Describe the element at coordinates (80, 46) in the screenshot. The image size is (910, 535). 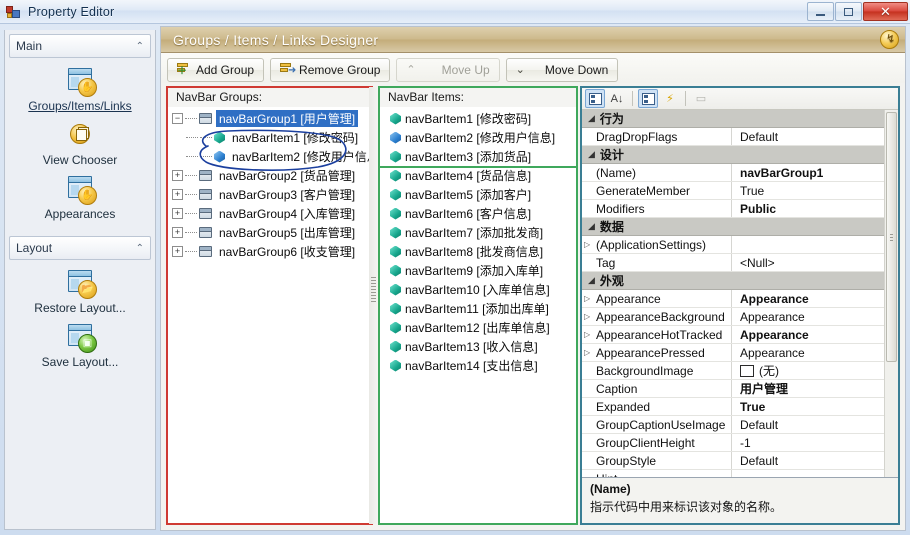
I see `sidebar-group-main: Main ⌃` at that location.